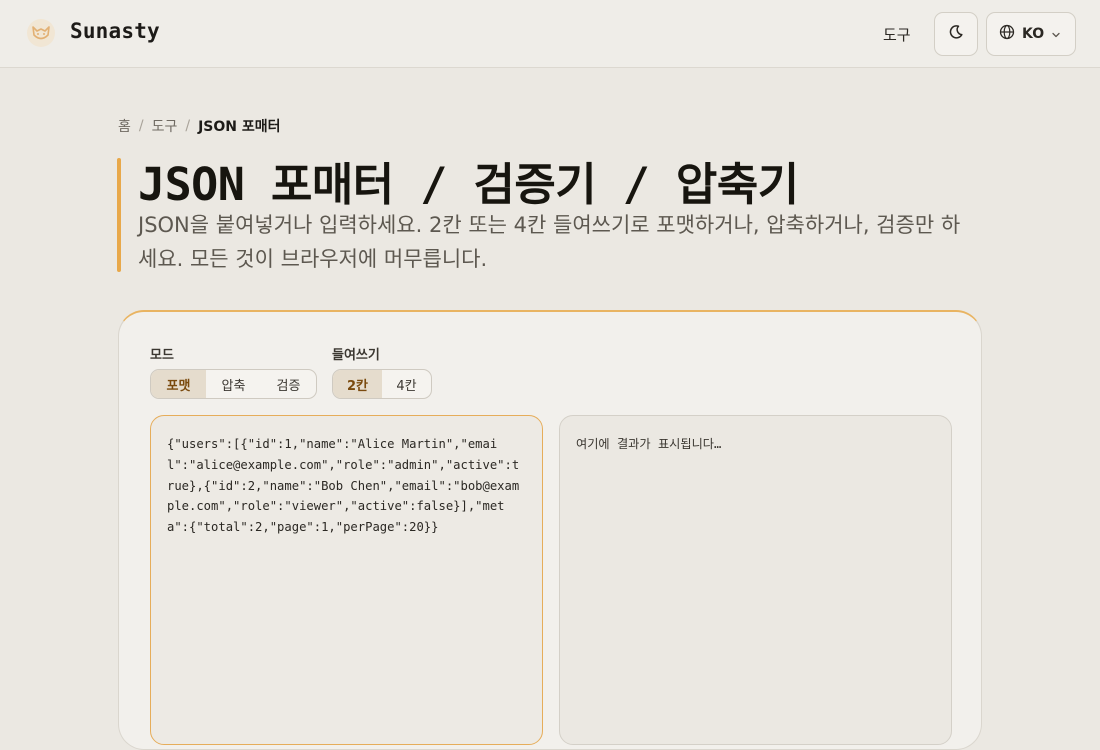  I want to click on indent-option-2: 2칸, so click(357, 384).